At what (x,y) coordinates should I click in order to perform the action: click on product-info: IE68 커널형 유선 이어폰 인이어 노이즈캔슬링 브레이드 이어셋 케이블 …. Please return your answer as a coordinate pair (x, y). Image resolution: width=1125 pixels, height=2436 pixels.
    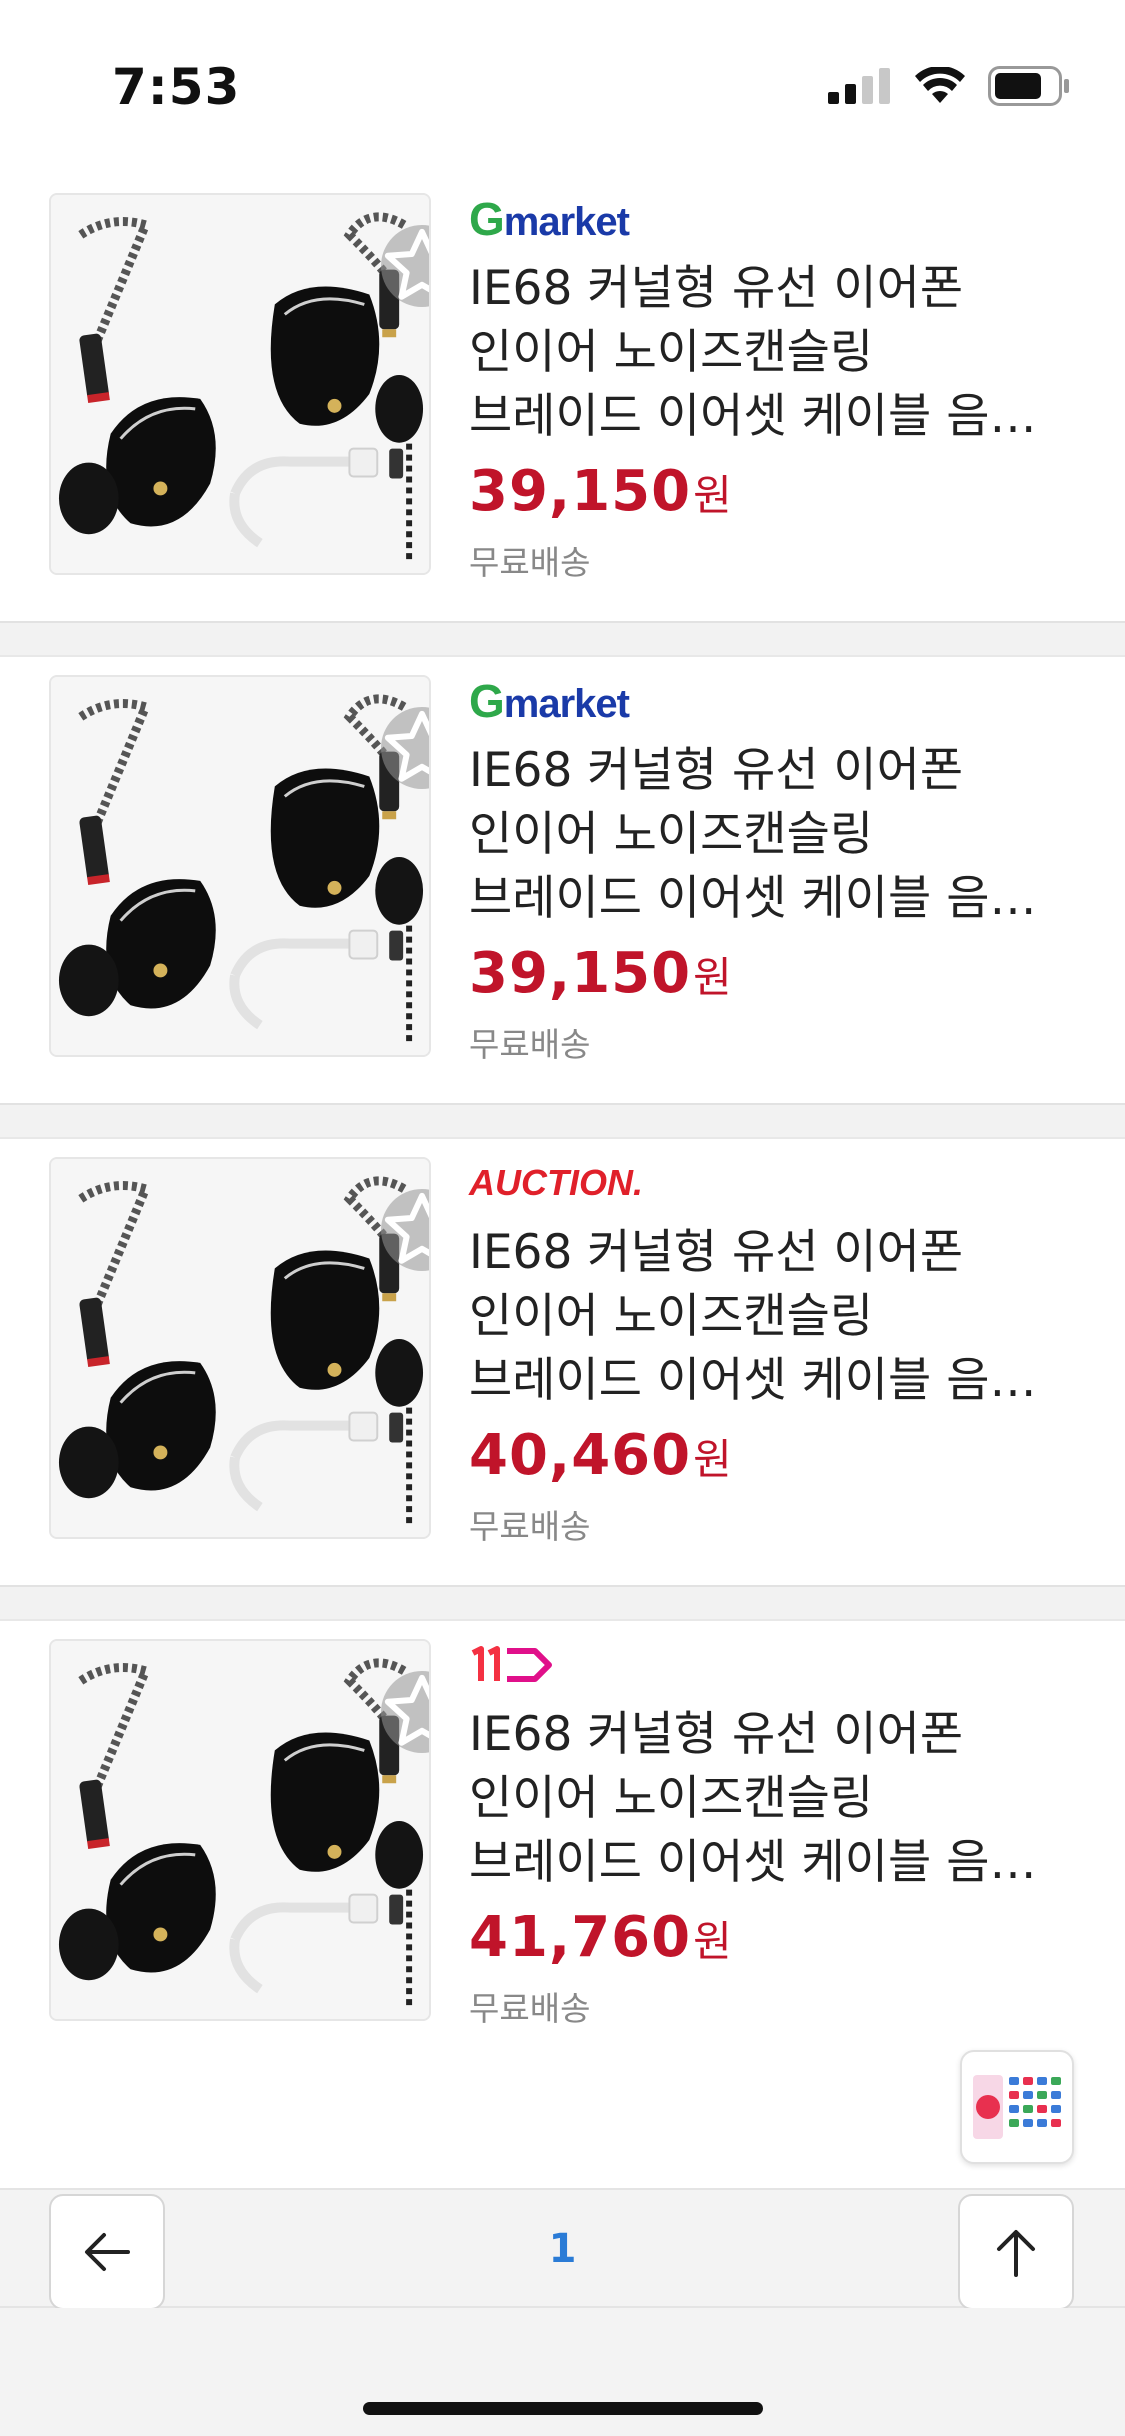
    Looking at the image, I should click on (779, 1835).